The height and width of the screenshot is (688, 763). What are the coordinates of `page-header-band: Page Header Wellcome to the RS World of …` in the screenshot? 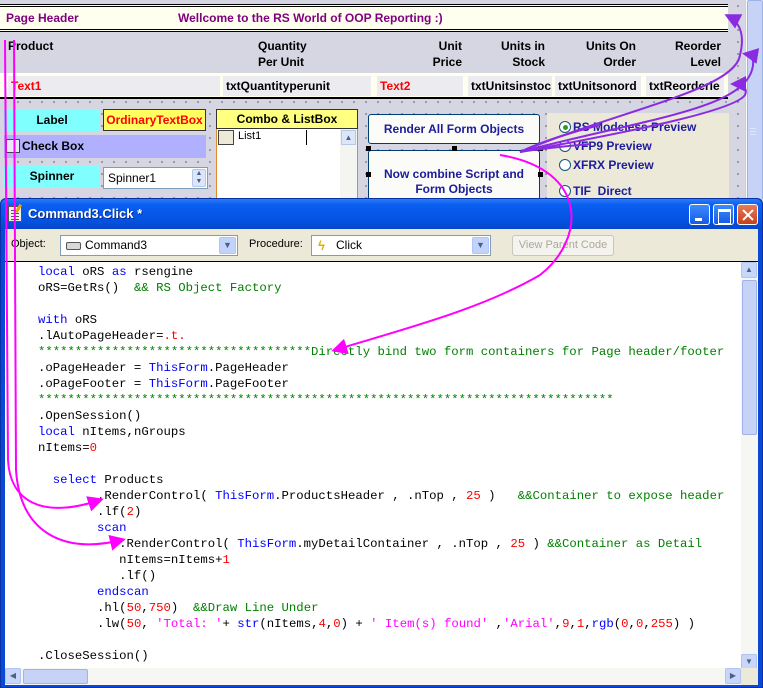 It's located at (364, 18).